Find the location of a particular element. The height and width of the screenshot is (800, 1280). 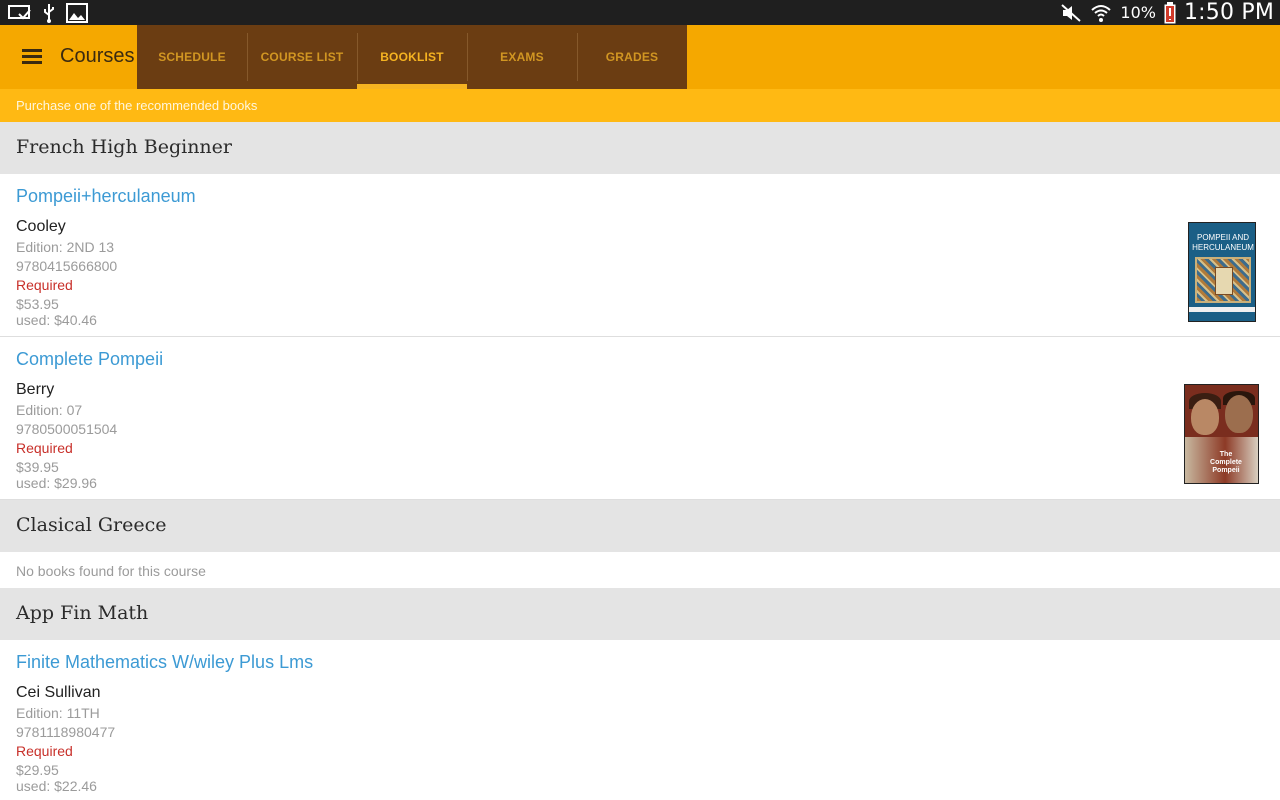

status-icons-left is located at coordinates (48, 13).